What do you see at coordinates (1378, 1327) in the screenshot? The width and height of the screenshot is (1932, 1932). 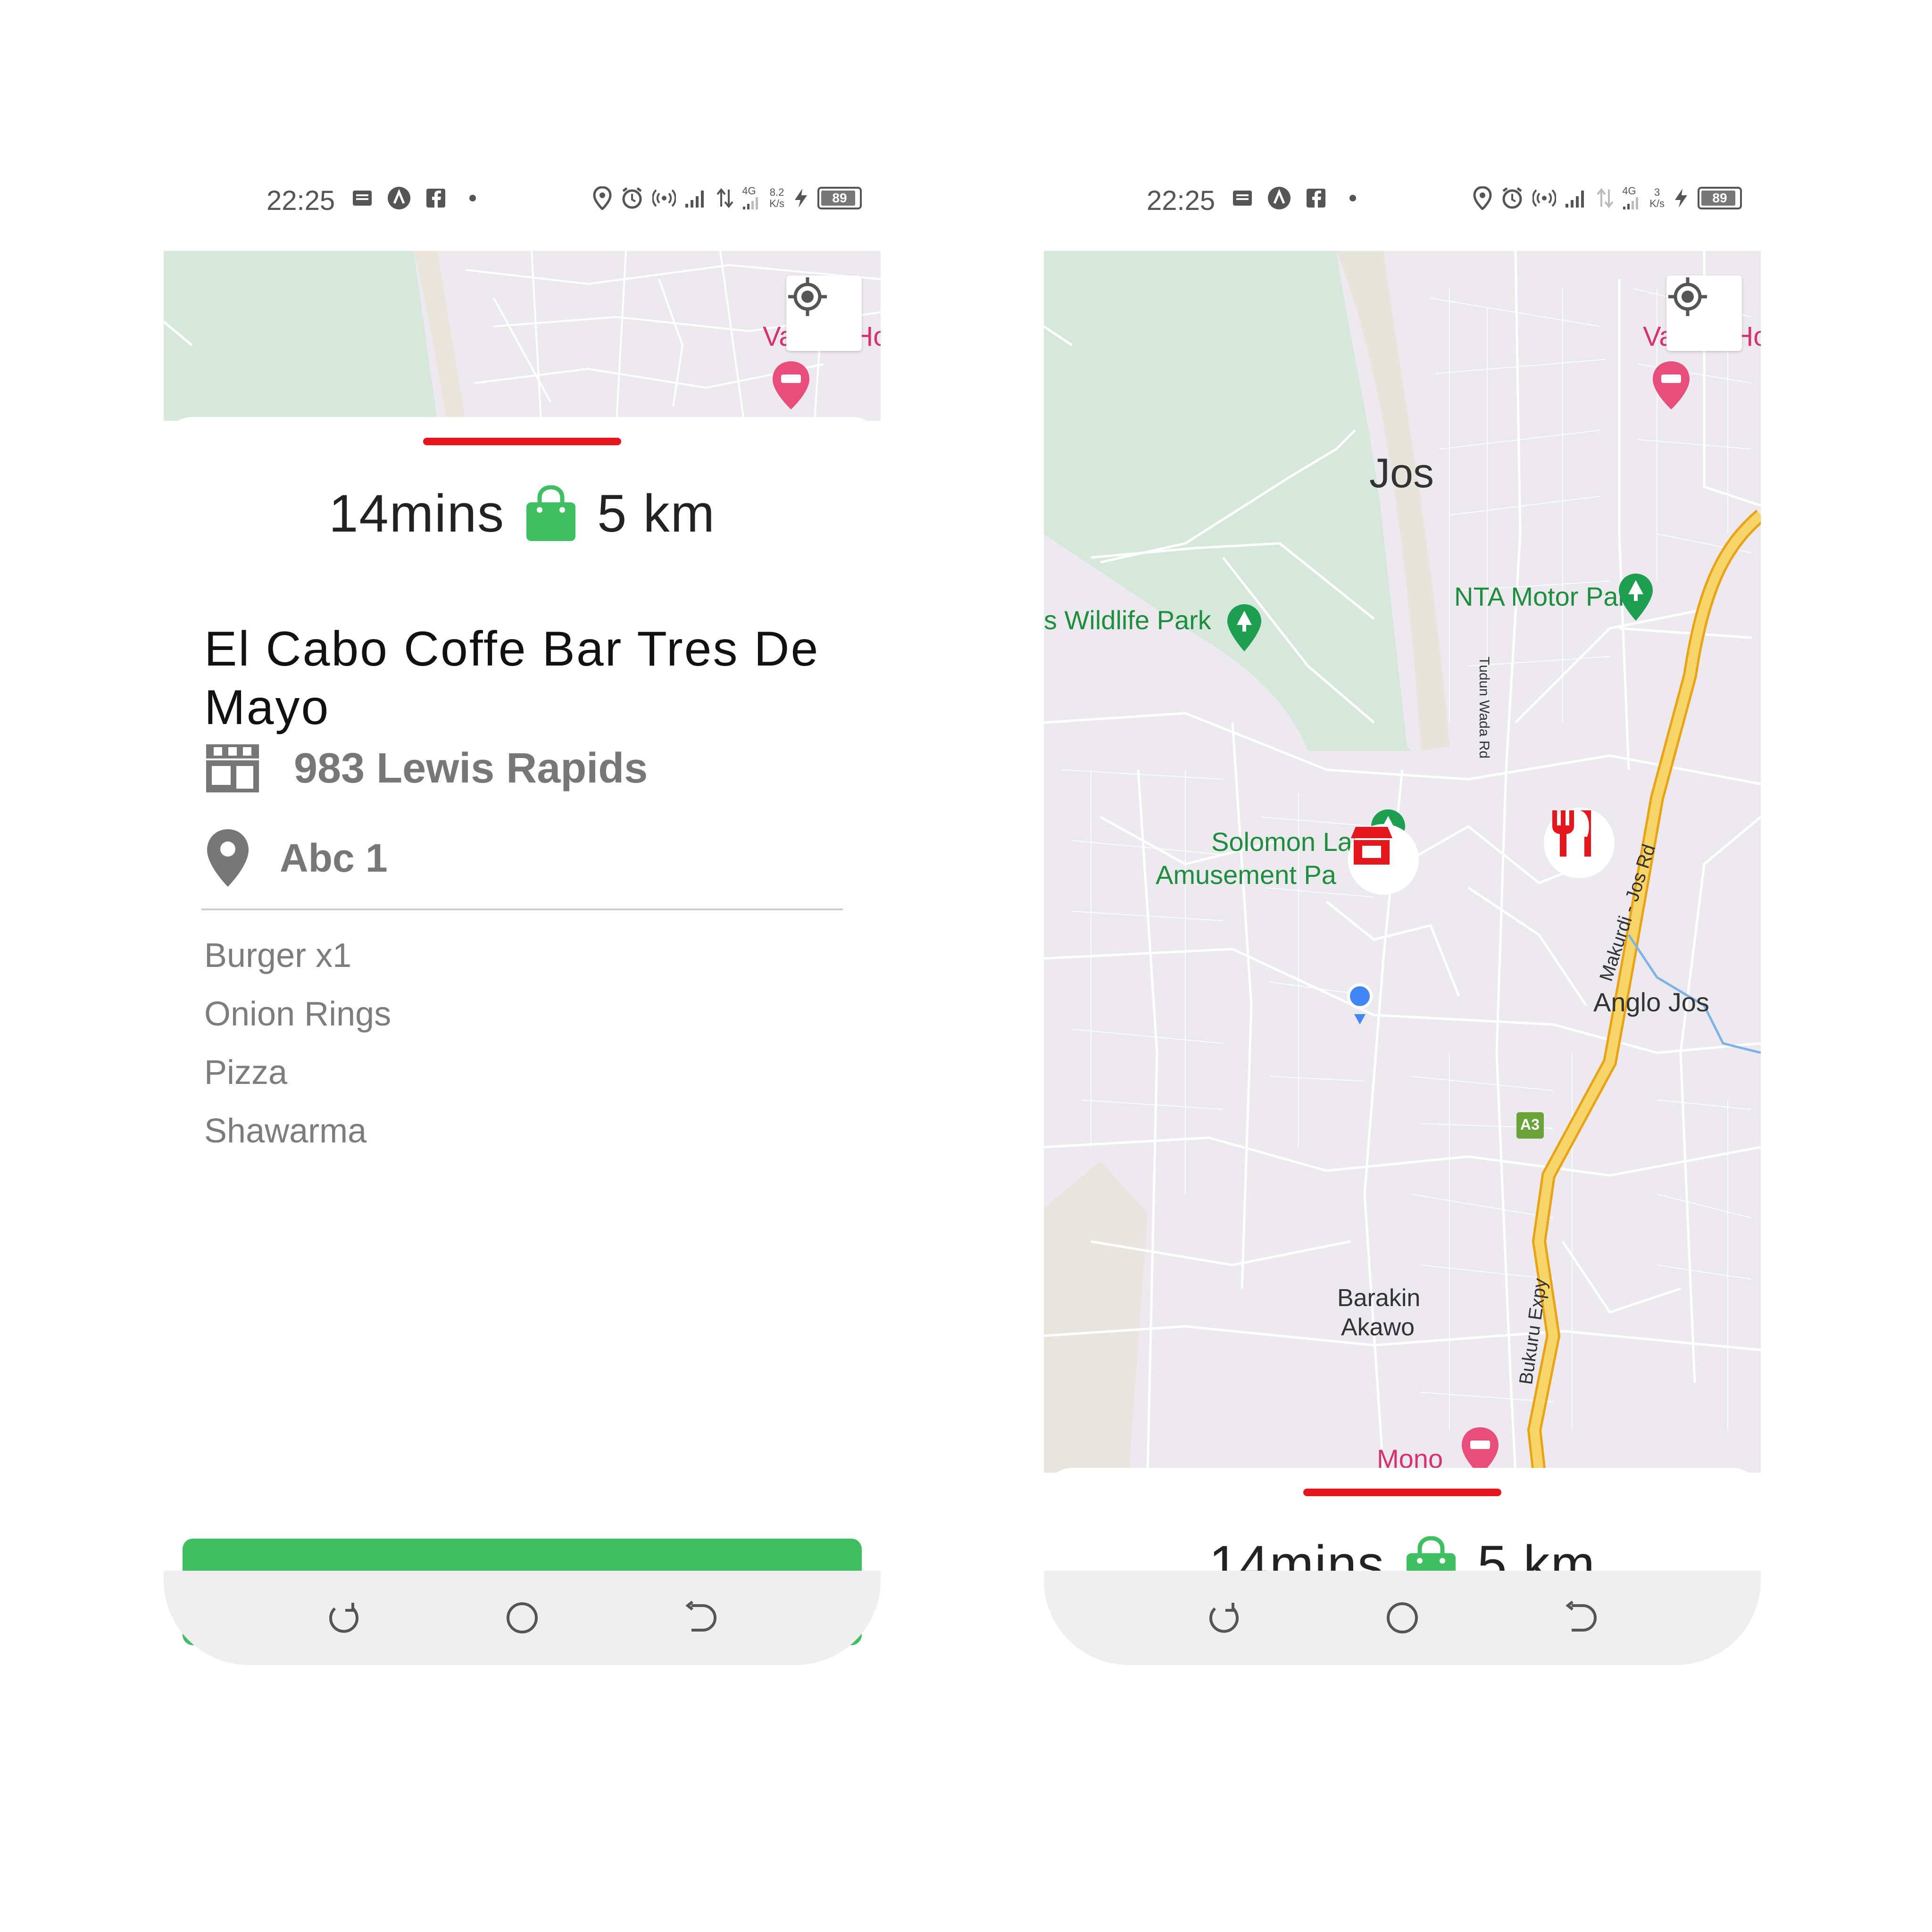 I see `map-label-barakin-line2: Akawo` at bounding box center [1378, 1327].